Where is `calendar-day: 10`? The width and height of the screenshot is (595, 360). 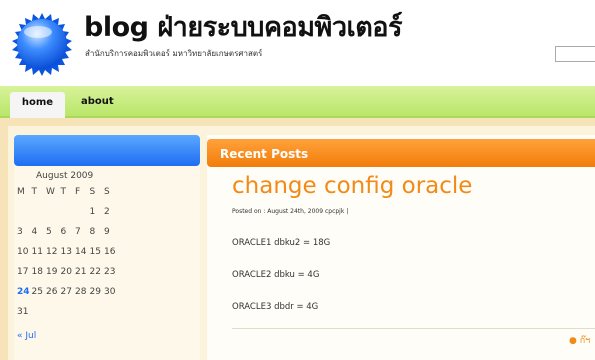 calendar-day: 10 is located at coordinates (23, 252).